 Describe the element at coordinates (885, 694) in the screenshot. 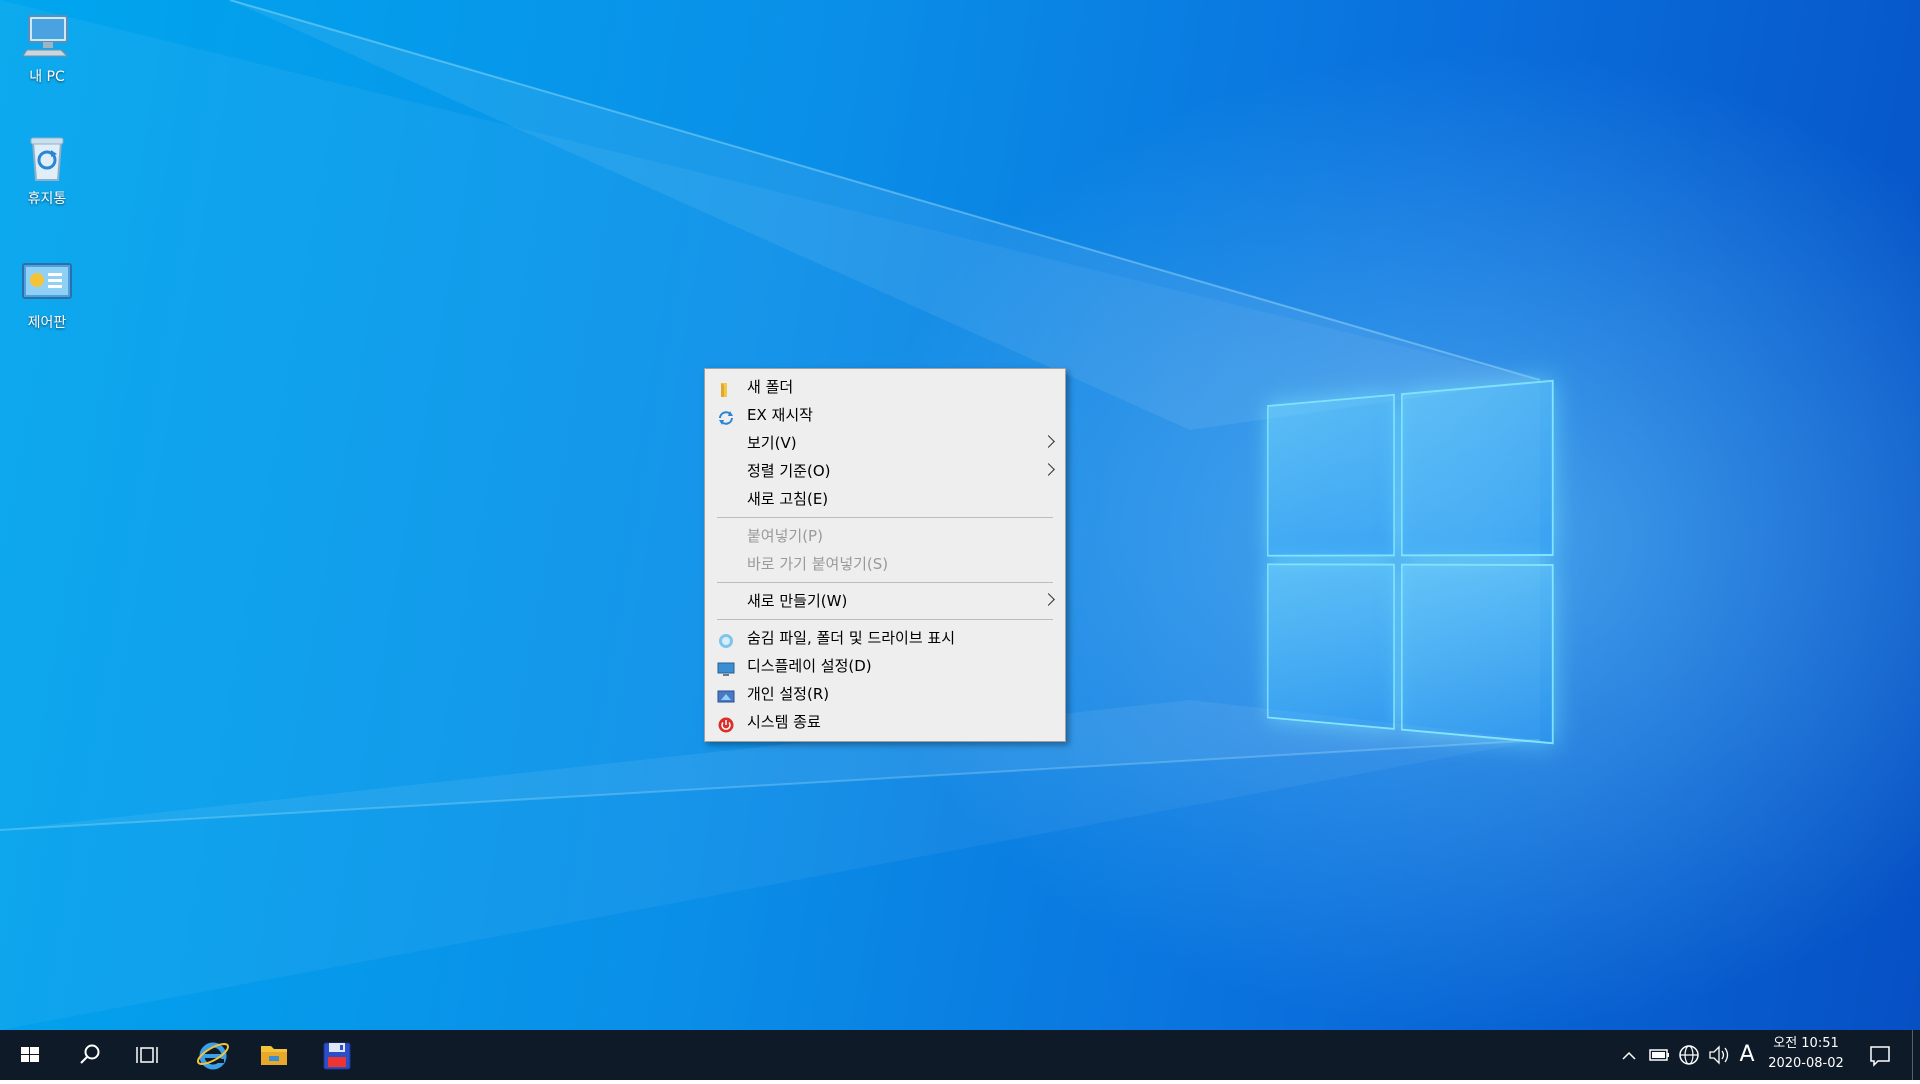

I see `menu-item-personalize: 개인 설정(R)` at that location.